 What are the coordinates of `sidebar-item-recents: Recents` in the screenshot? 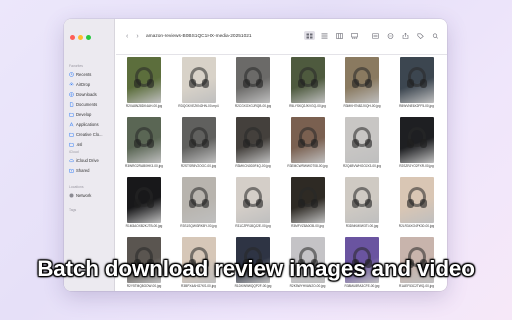 It's located at (91, 74).